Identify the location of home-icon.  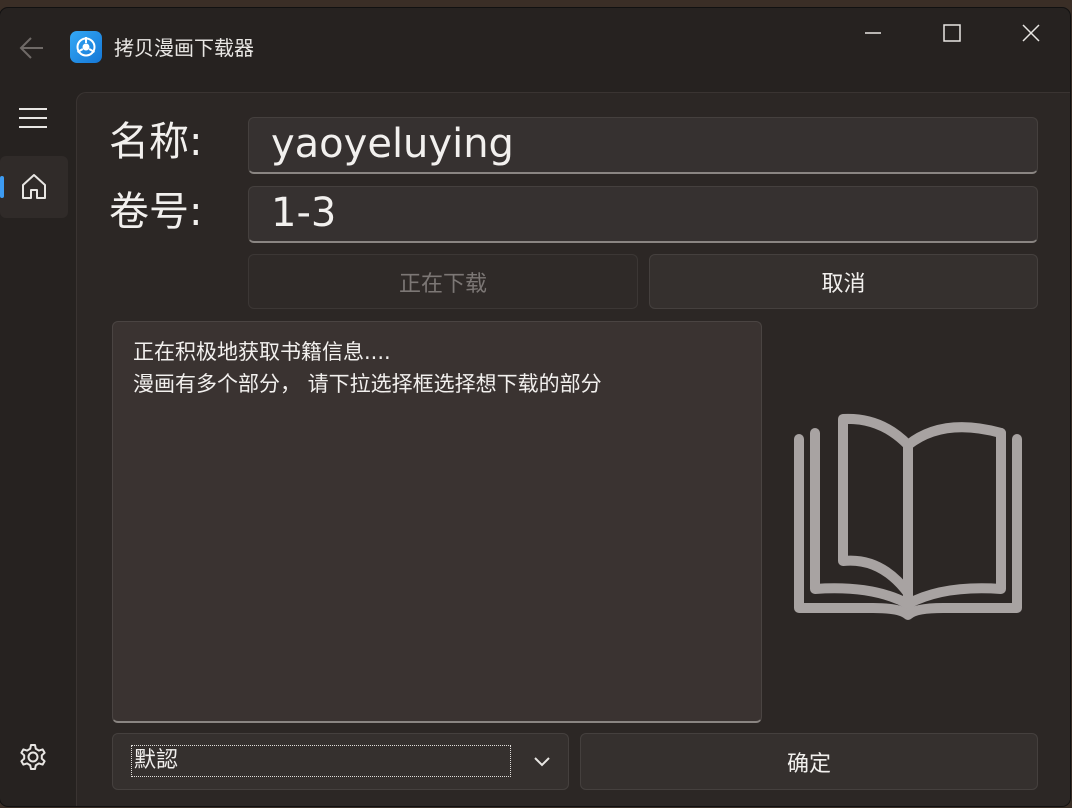
(34, 186).